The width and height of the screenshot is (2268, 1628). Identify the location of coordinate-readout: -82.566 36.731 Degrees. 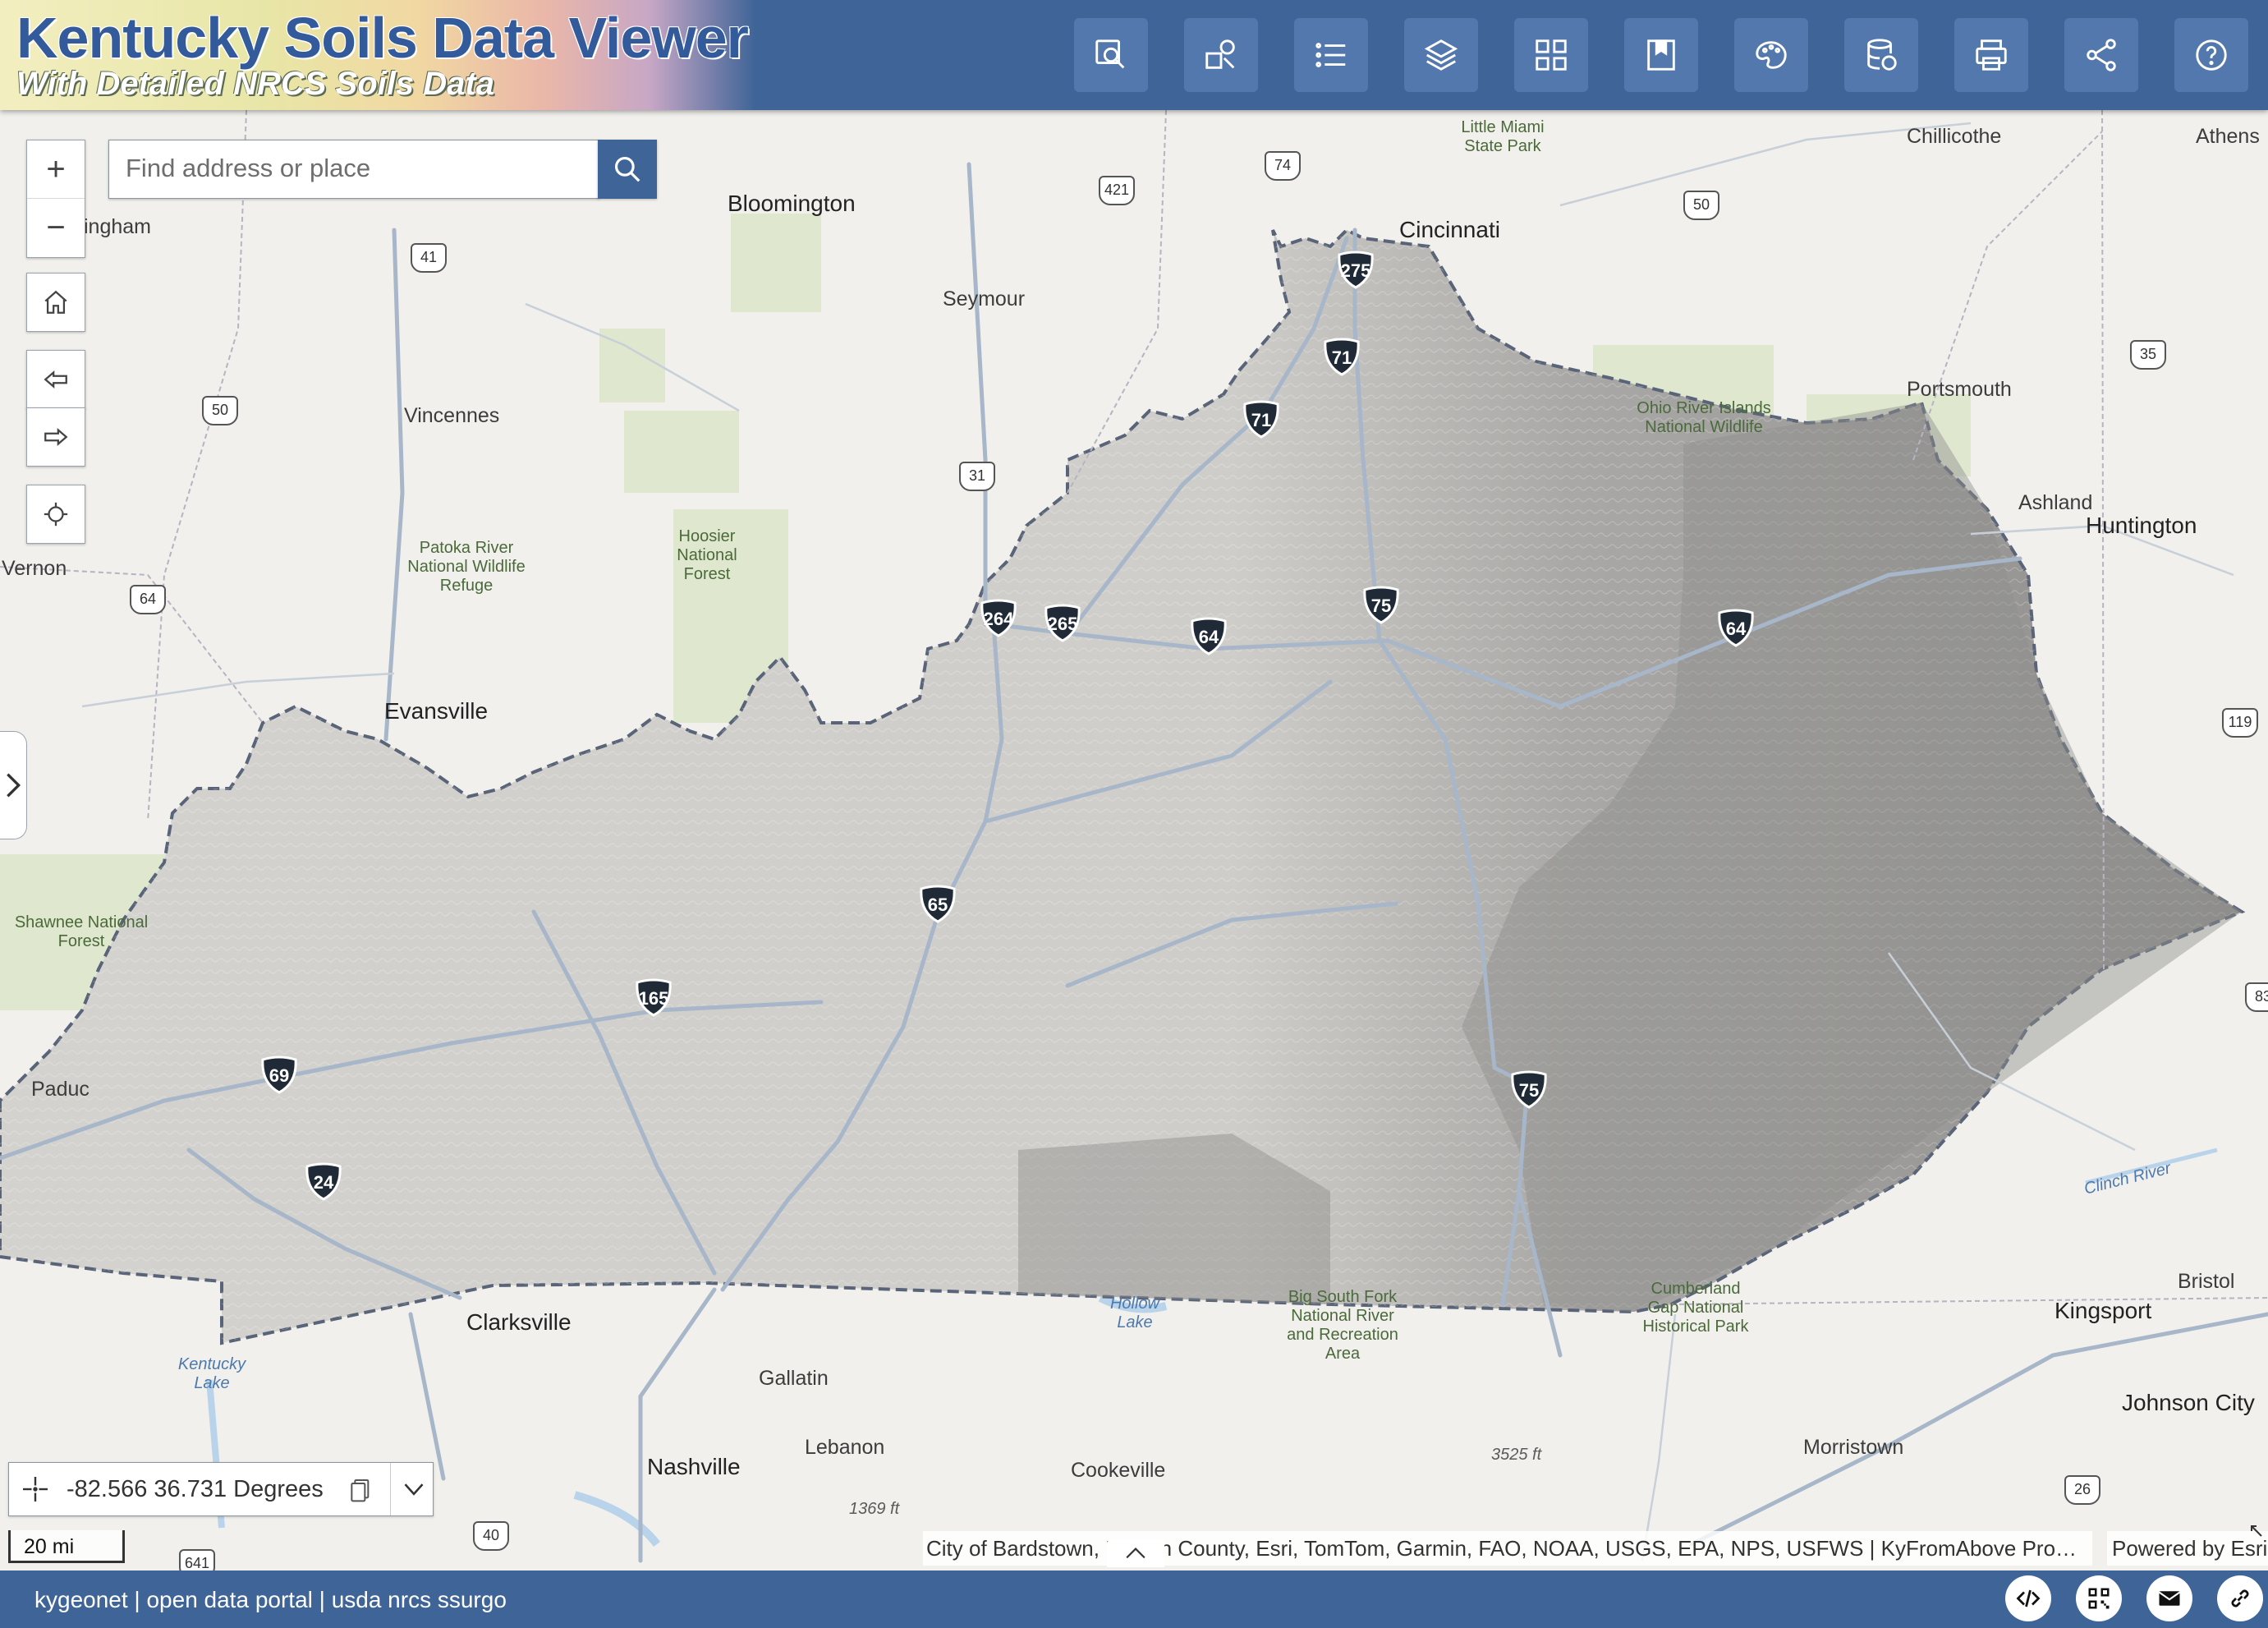
(195, 1489).